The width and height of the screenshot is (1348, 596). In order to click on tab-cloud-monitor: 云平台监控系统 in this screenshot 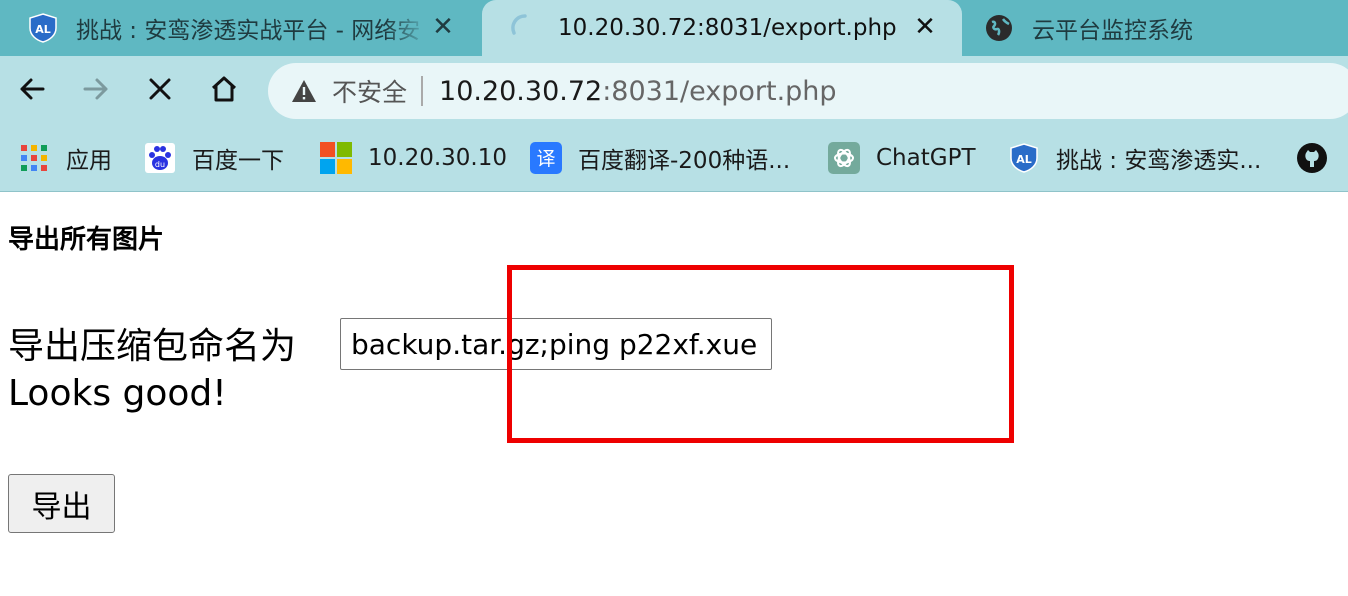, I will do `click(1156, 28)`.